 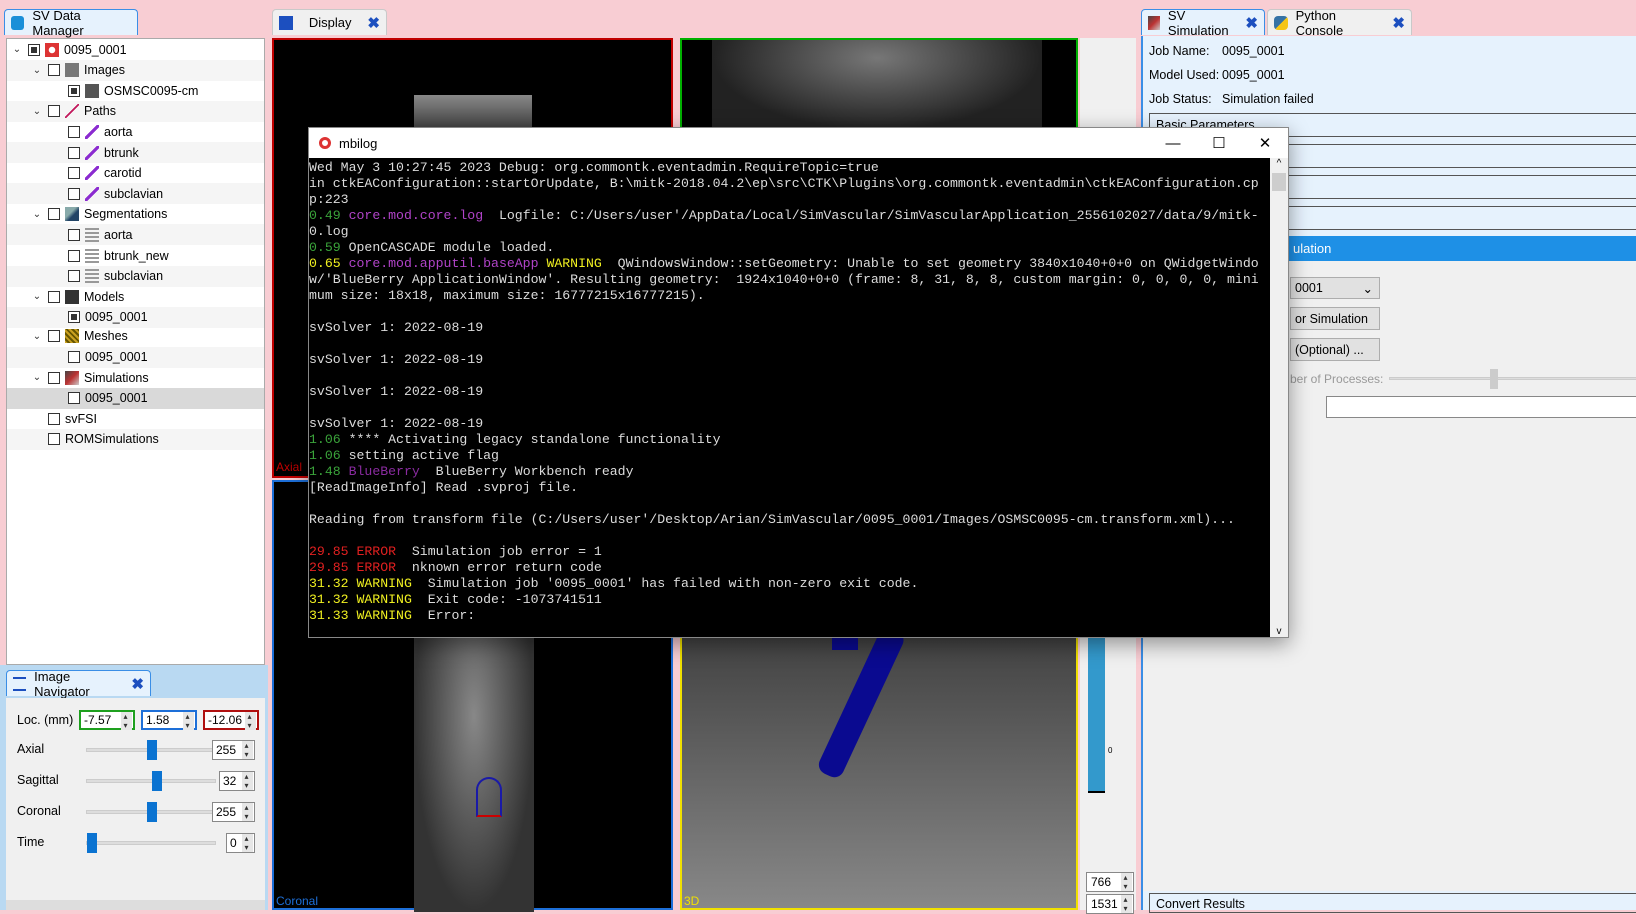 What do you see at coordinates (1173, 143) in the screenshot?
I see `minimize-button: —` at bounding box center [1173, 143].